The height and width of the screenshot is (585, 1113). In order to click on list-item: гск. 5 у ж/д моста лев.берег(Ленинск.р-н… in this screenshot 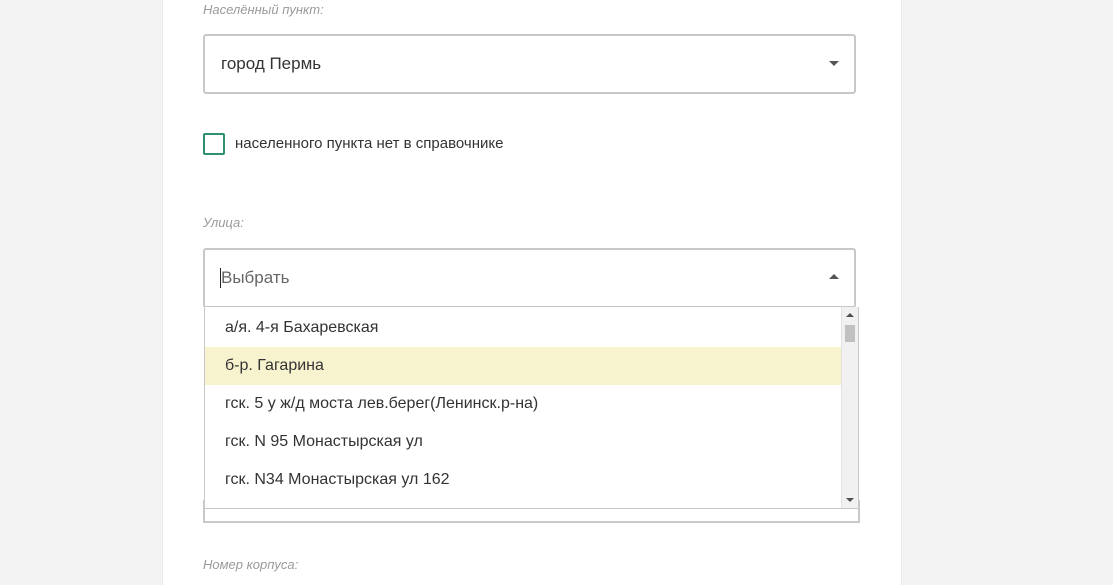, I will do `click(523, 404)`.